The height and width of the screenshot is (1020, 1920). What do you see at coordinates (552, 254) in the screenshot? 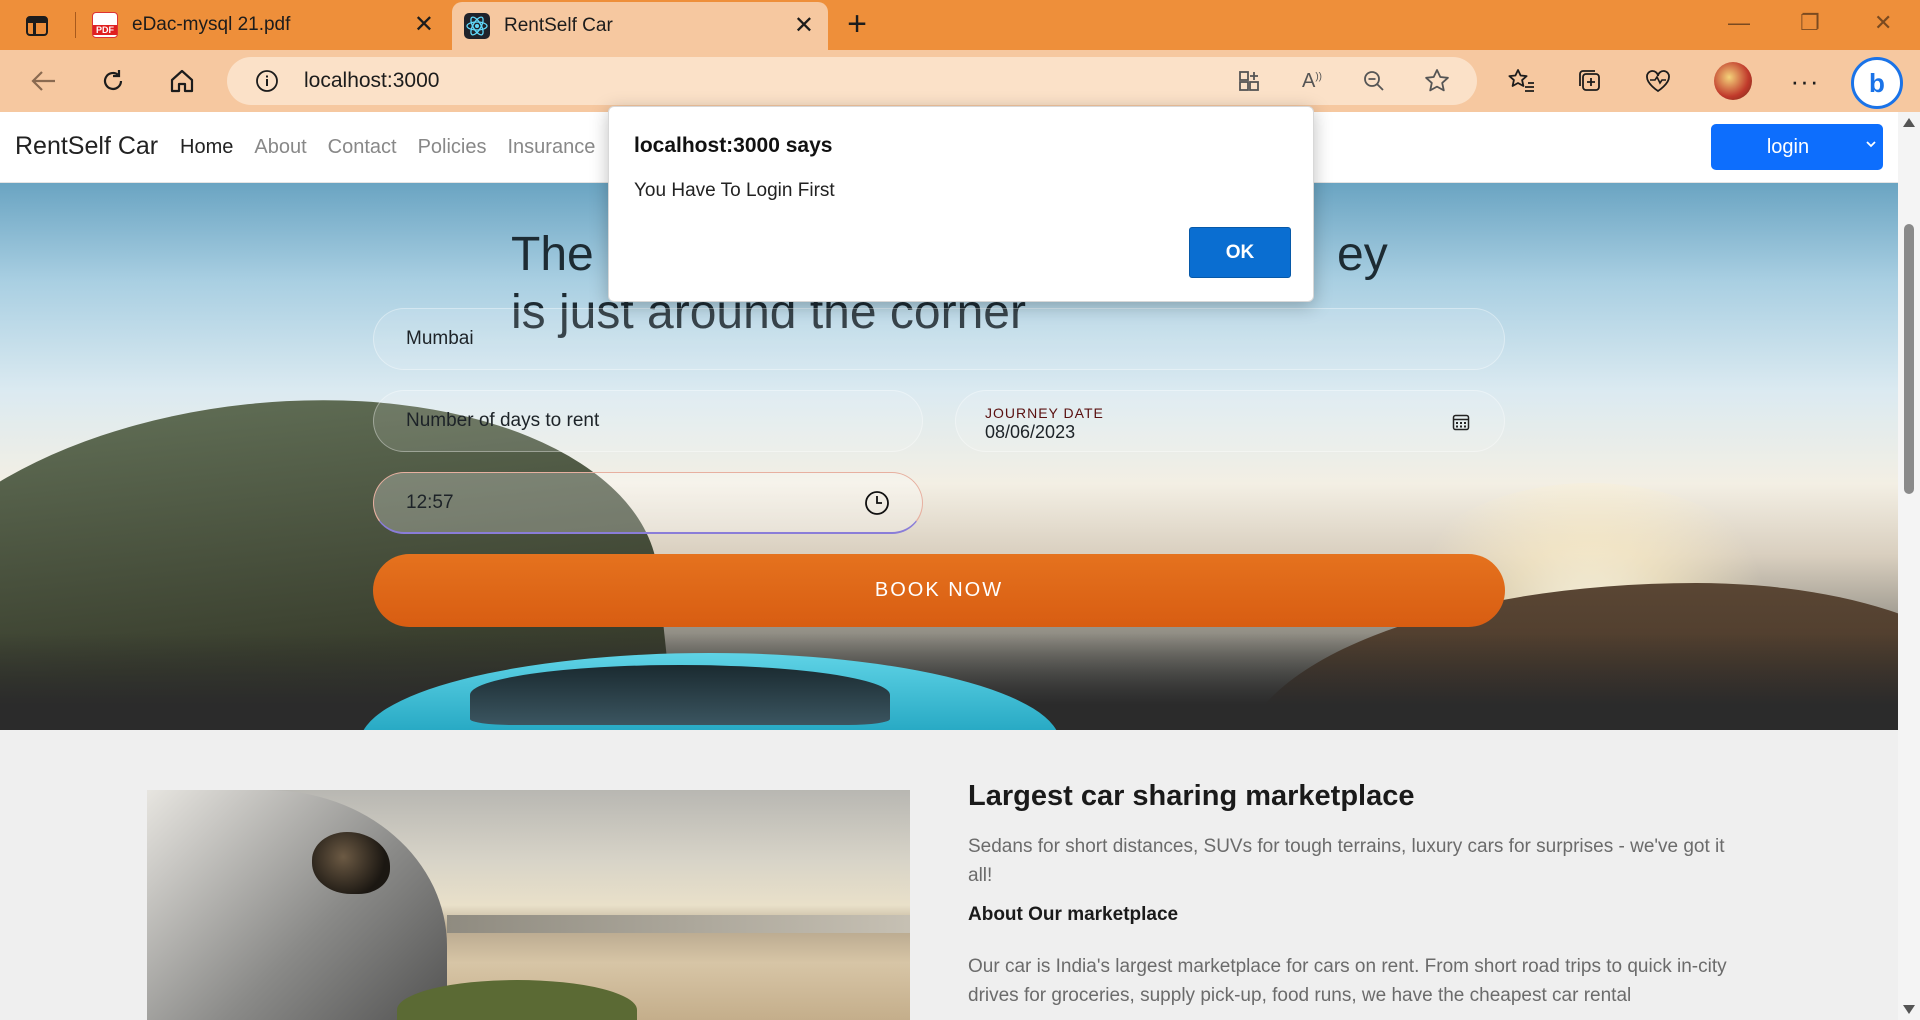
I see `hero-title-line1: The` at bounding box center [552, 254].